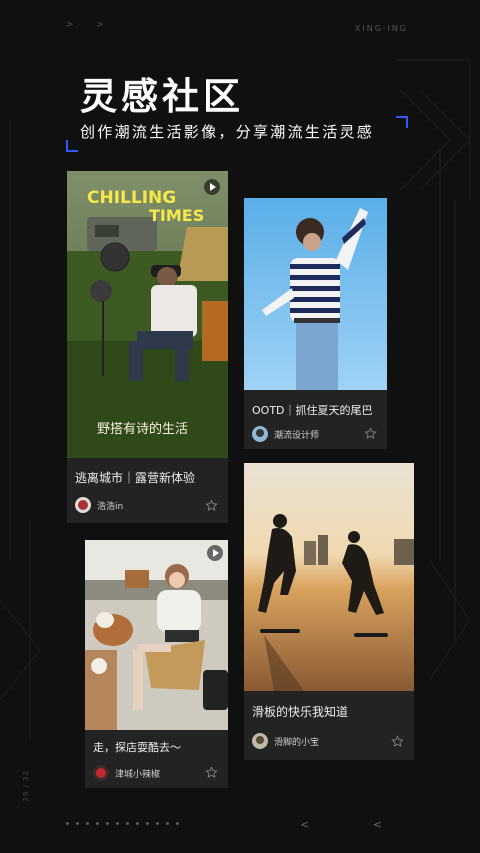  I want to click on cafe-photo-illustration, so click(156, 635).